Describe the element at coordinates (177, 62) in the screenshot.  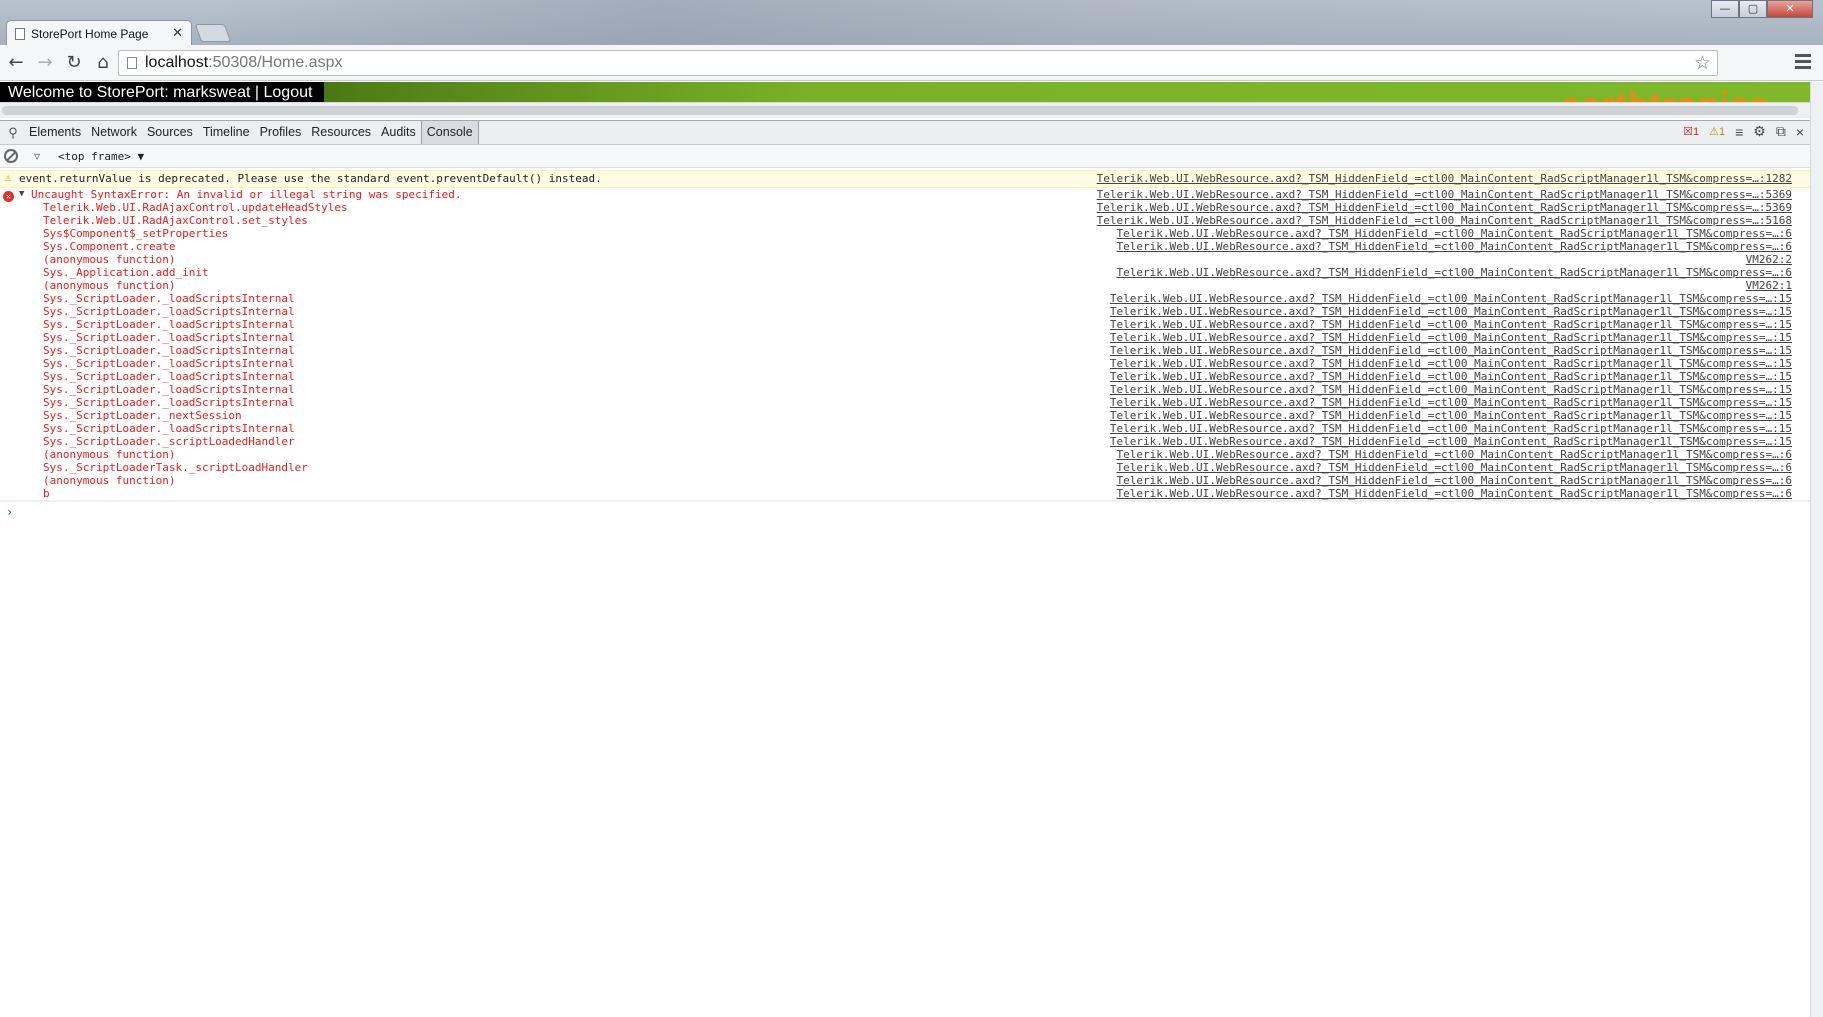
I see `url-host: localhost` at that location.